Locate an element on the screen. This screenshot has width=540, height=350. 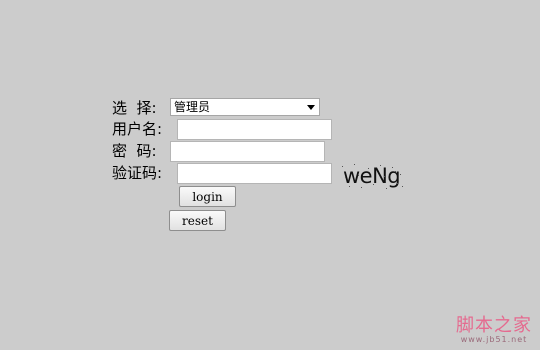
captcha-field is located at coordinates (254, 173).